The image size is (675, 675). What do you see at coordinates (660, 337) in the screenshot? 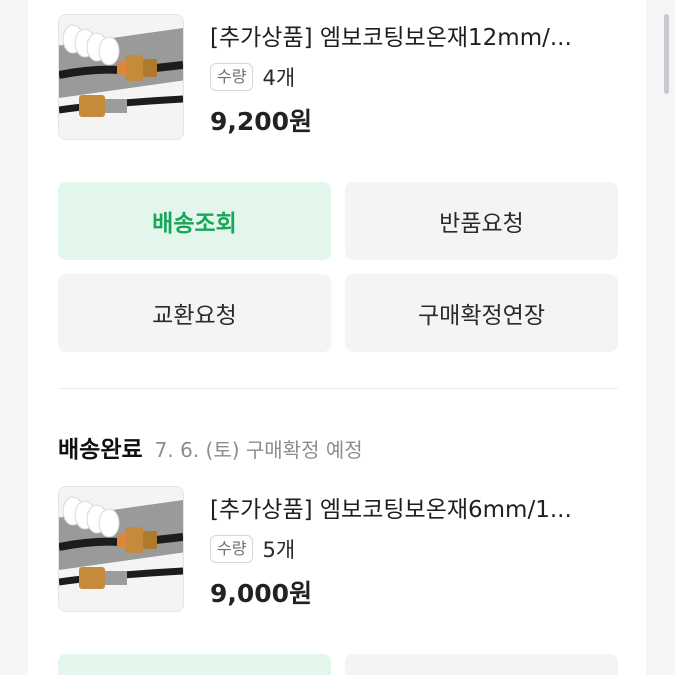
I see `right-background` at bounding box center [660, 337].